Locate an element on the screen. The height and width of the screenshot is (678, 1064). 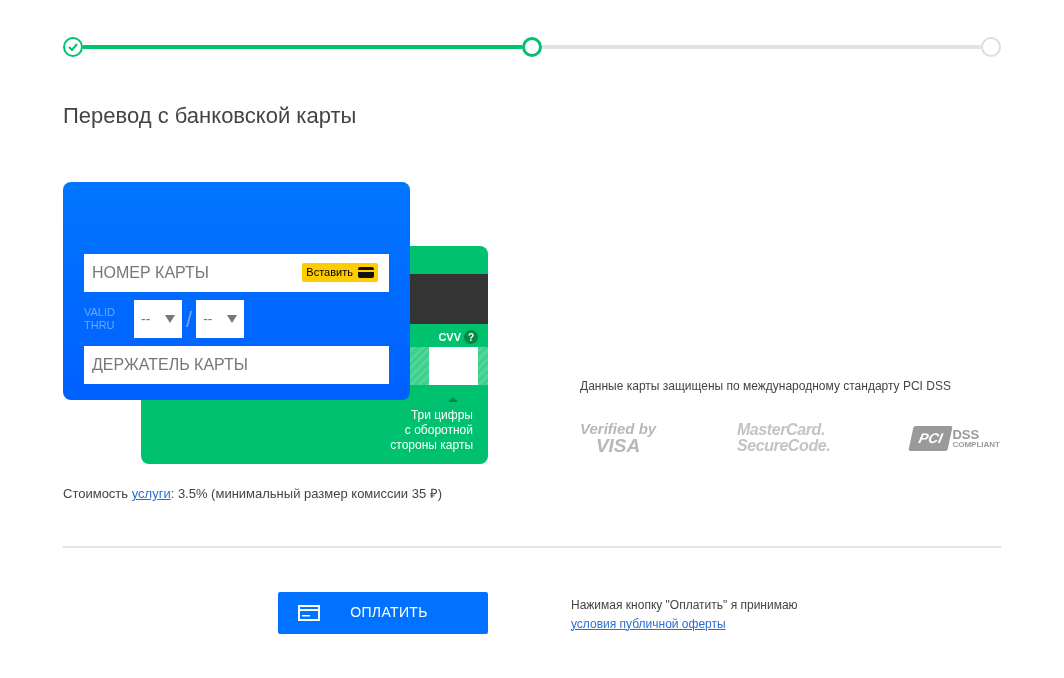
security-note: Данные карты защищены по международному стандарту PCI DSS is located at coordinates (766, 386).